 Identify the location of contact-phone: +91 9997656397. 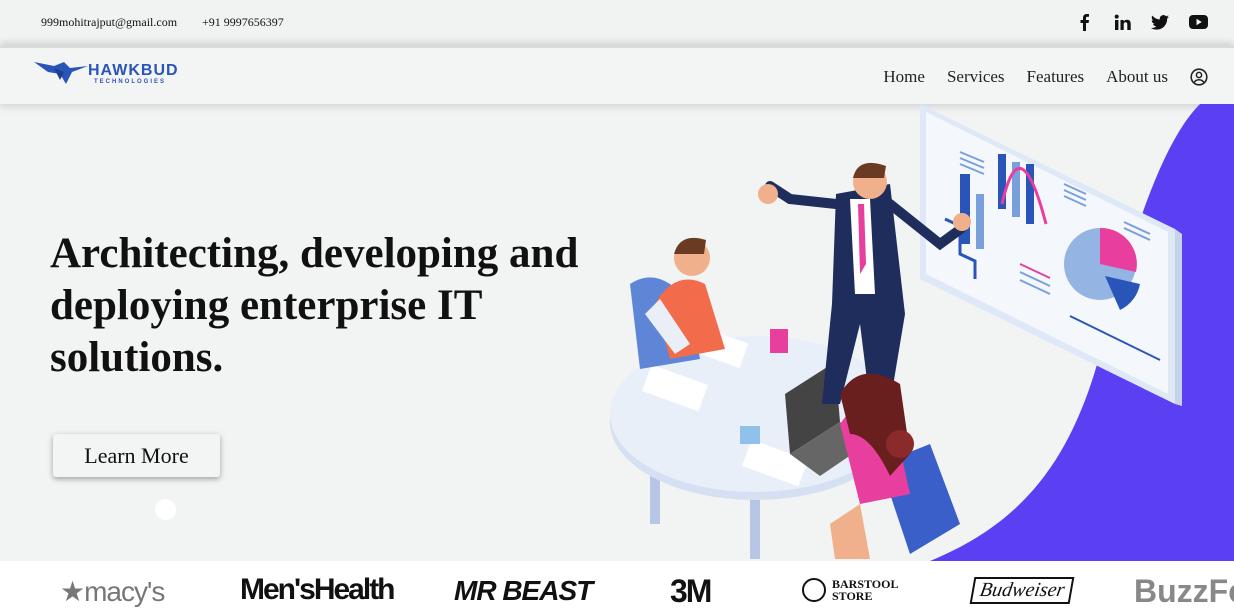
(243, 22).